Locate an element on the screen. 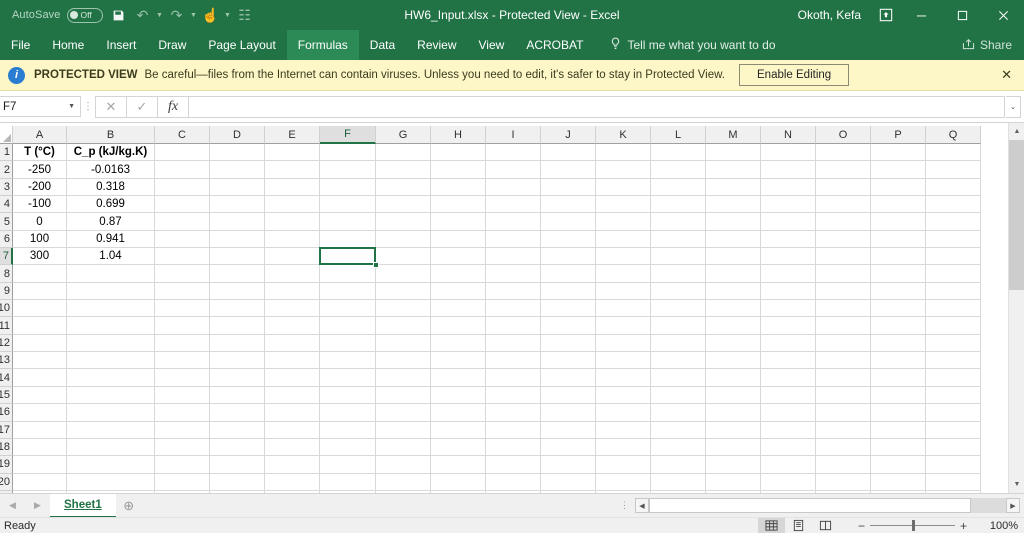  cell-K13 is located at coordinates (623, 361).